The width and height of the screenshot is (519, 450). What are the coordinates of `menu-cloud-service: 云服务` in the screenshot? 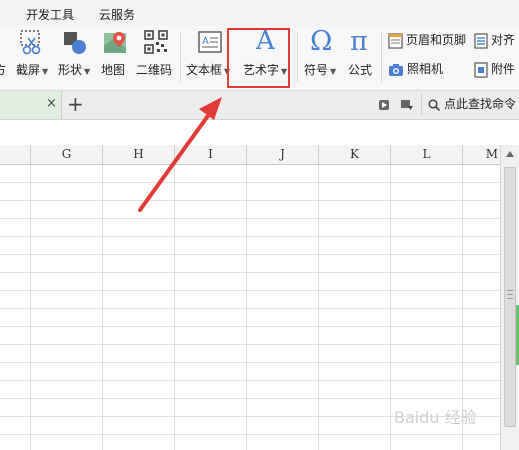 It's located at (117, 14).